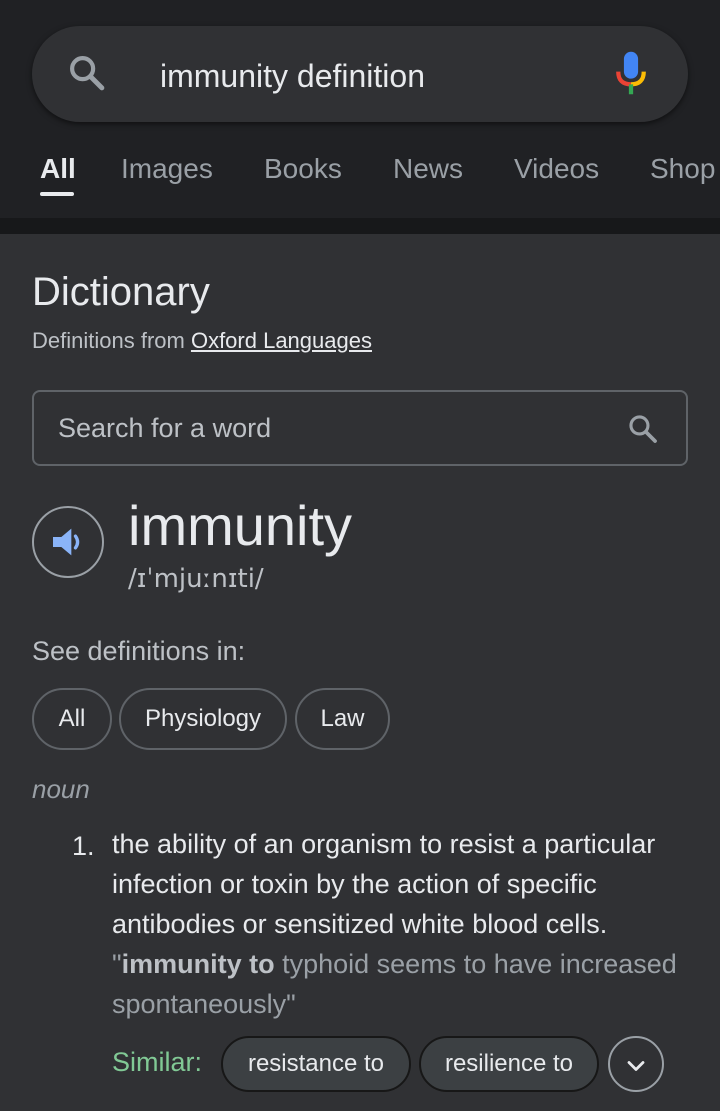  What do you see at coordinates (157, 1062) in the screenshot?
I see `similar-label: Similar:` at bounding box center [157, 1062].